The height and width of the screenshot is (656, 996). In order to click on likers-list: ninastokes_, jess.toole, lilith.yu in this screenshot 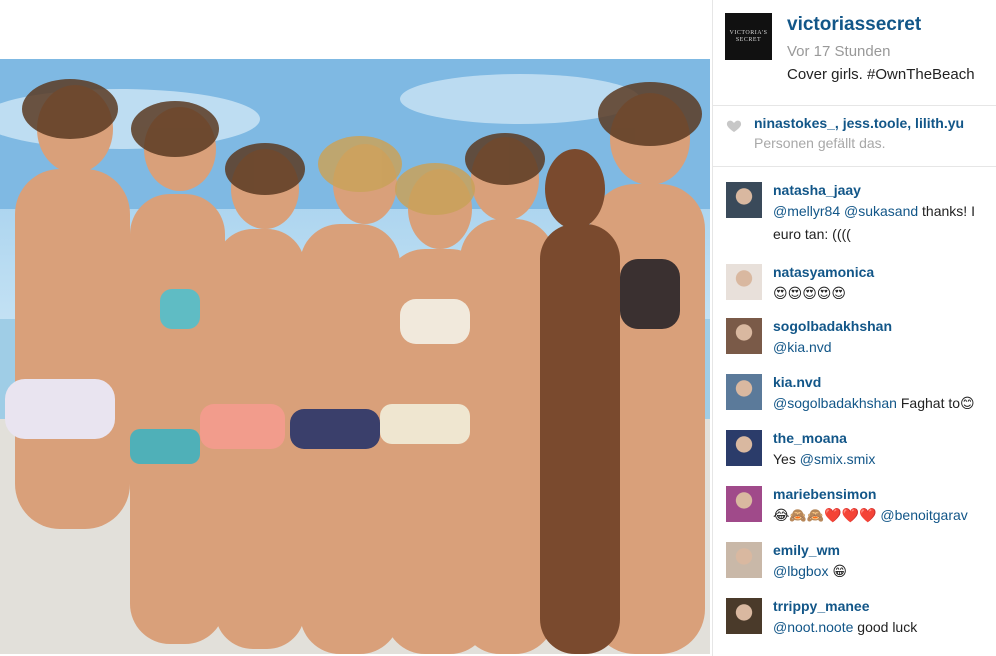, I will do `click(859, 123)`.